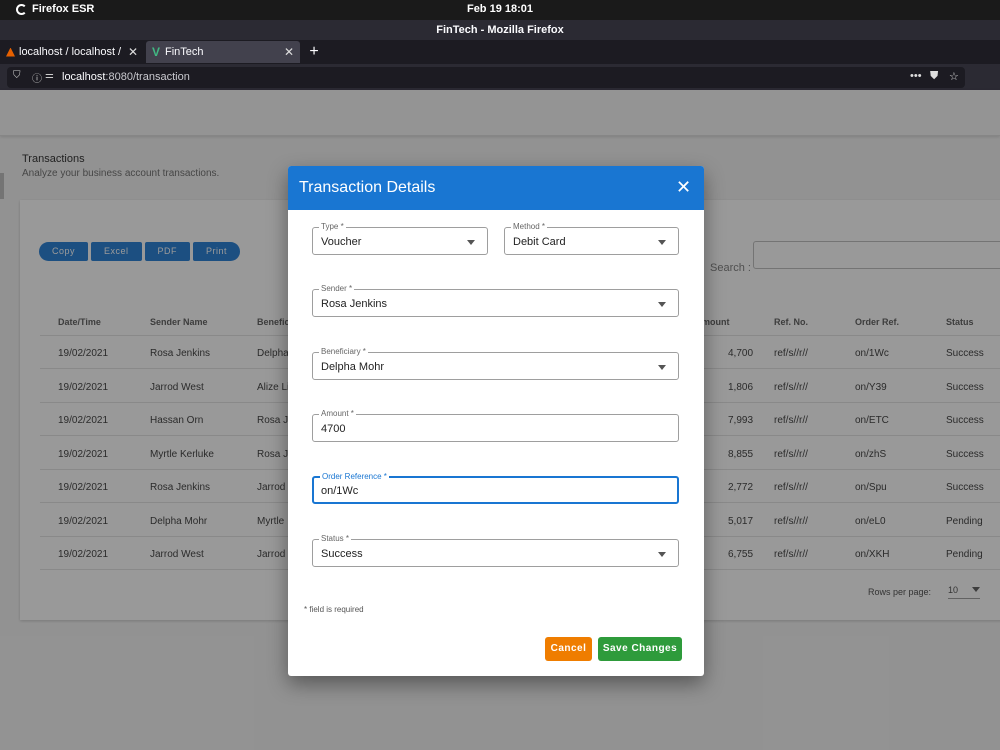 This screenshot has width=1000, height=750. Describe the element at coordinates (367, 187) in the screenshot. I see `dialog-title: Transaction Details` at that location.